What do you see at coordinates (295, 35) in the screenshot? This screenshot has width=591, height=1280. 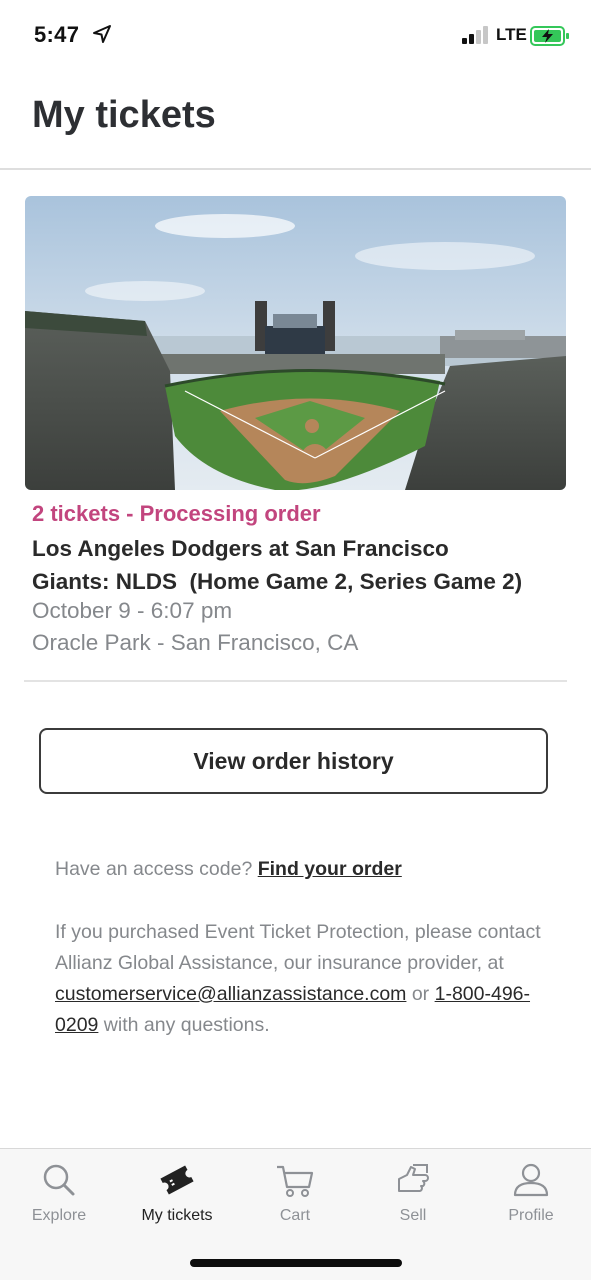 I see `status-bar: 5:47 LTE` at bounding box center [295, 35].